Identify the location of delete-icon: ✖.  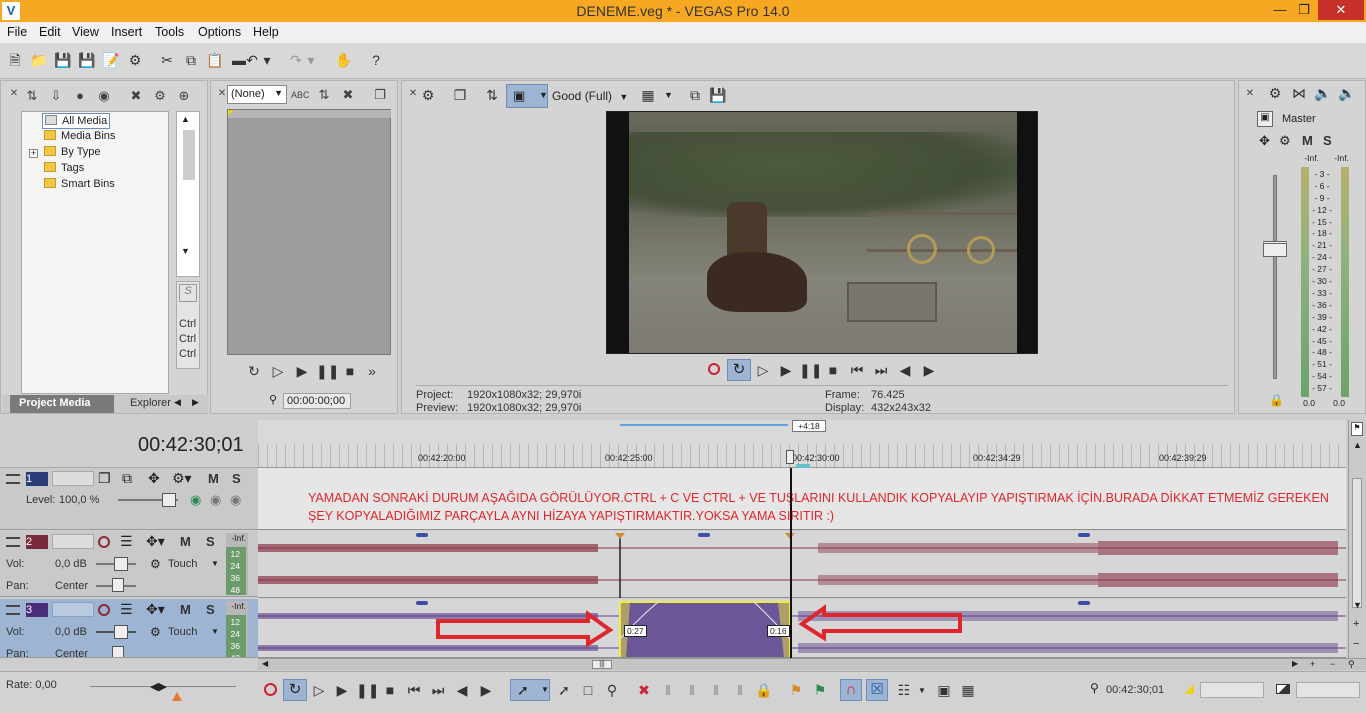
(644, 690).